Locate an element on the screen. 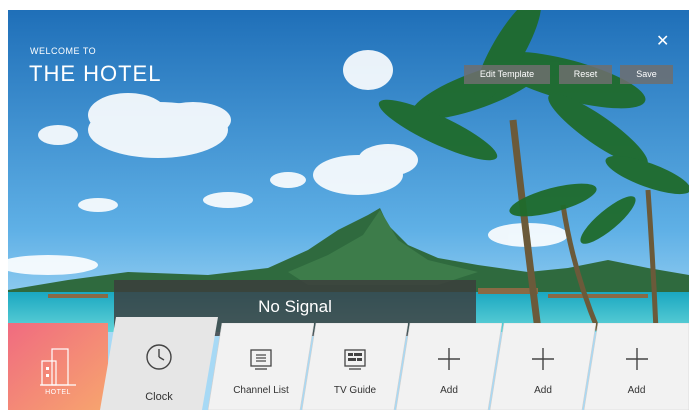  reset-button: Reset is located at coordinates (585, 74).